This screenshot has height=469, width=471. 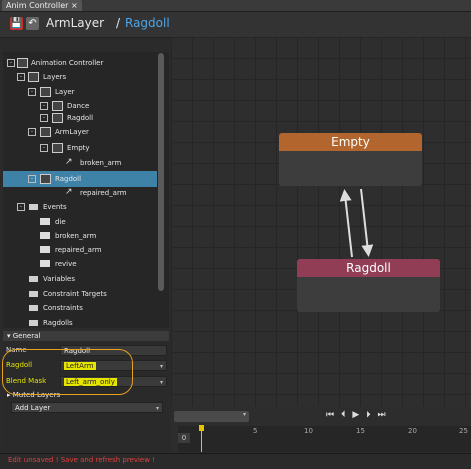 I want to click on layers-icon, so click(x=33, y=77).